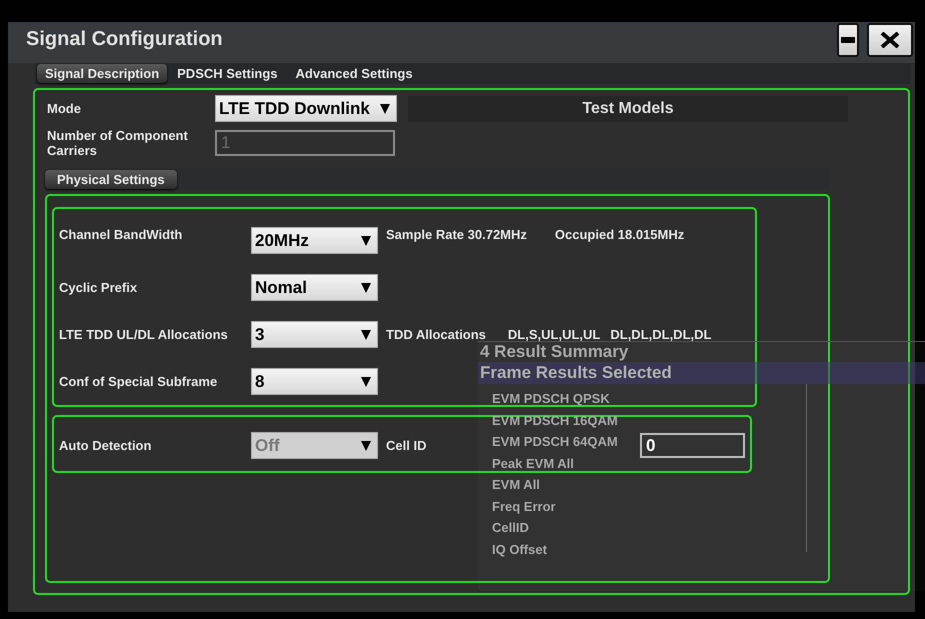 The image size is (925, 619). Describe the element at coordinates (519, 549) in the screenshot. I see `result-item: IQ Offset` at that location.